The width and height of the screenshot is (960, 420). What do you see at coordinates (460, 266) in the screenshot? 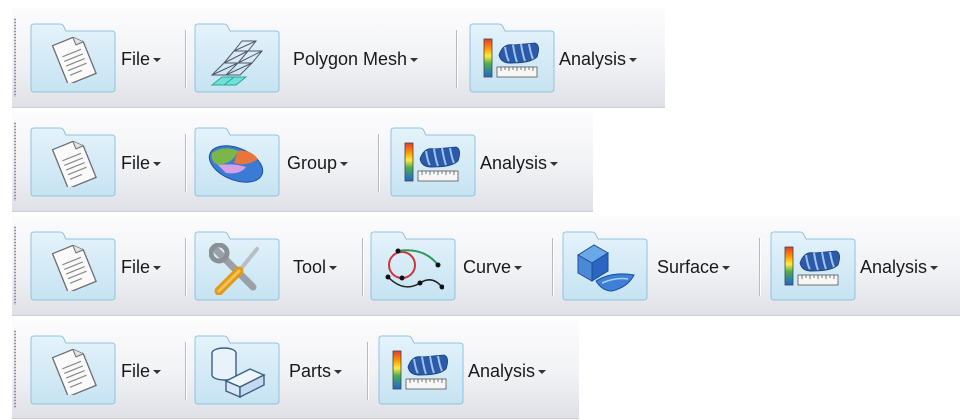
I see `curve-button: Curve` at bounding box center [460, 266].